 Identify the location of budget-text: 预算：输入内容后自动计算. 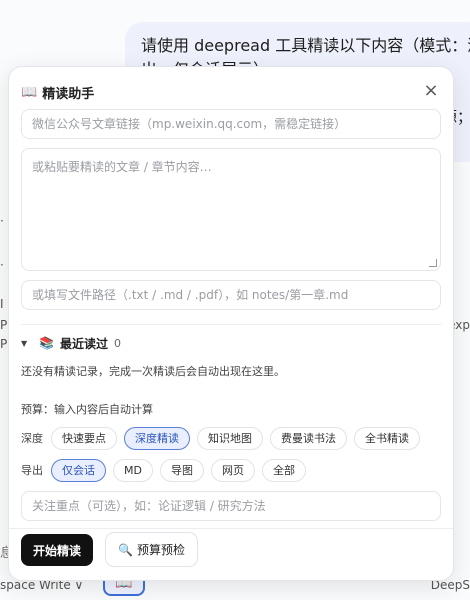
(87, 409).